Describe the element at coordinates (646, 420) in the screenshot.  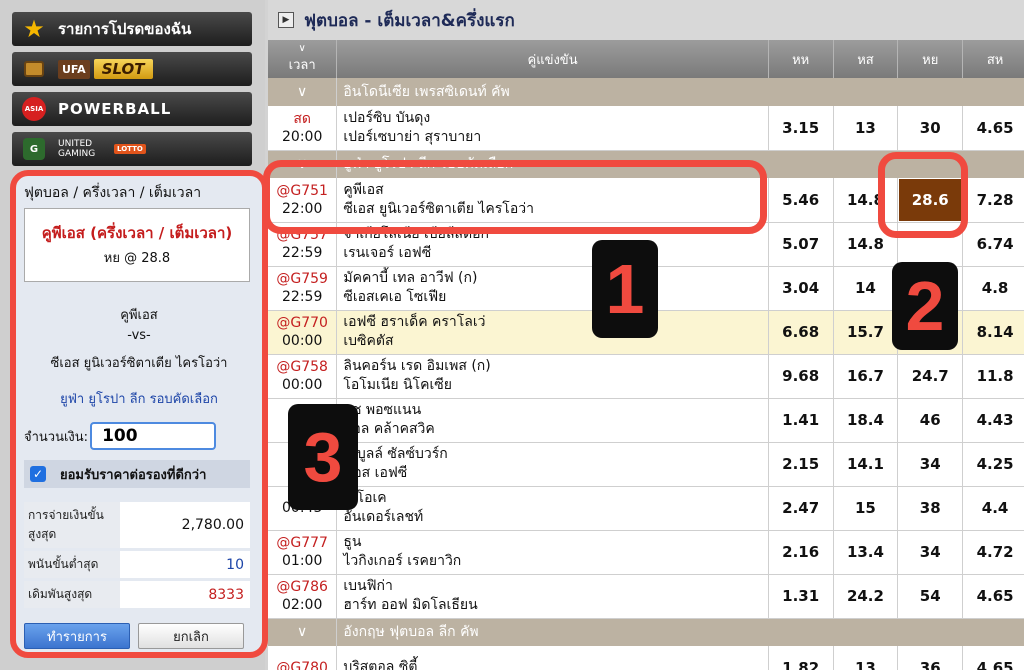
I see `match-row: @Gลช พอซแนนแอล คล้าคสวิค1.4118.4464.43` at that location.